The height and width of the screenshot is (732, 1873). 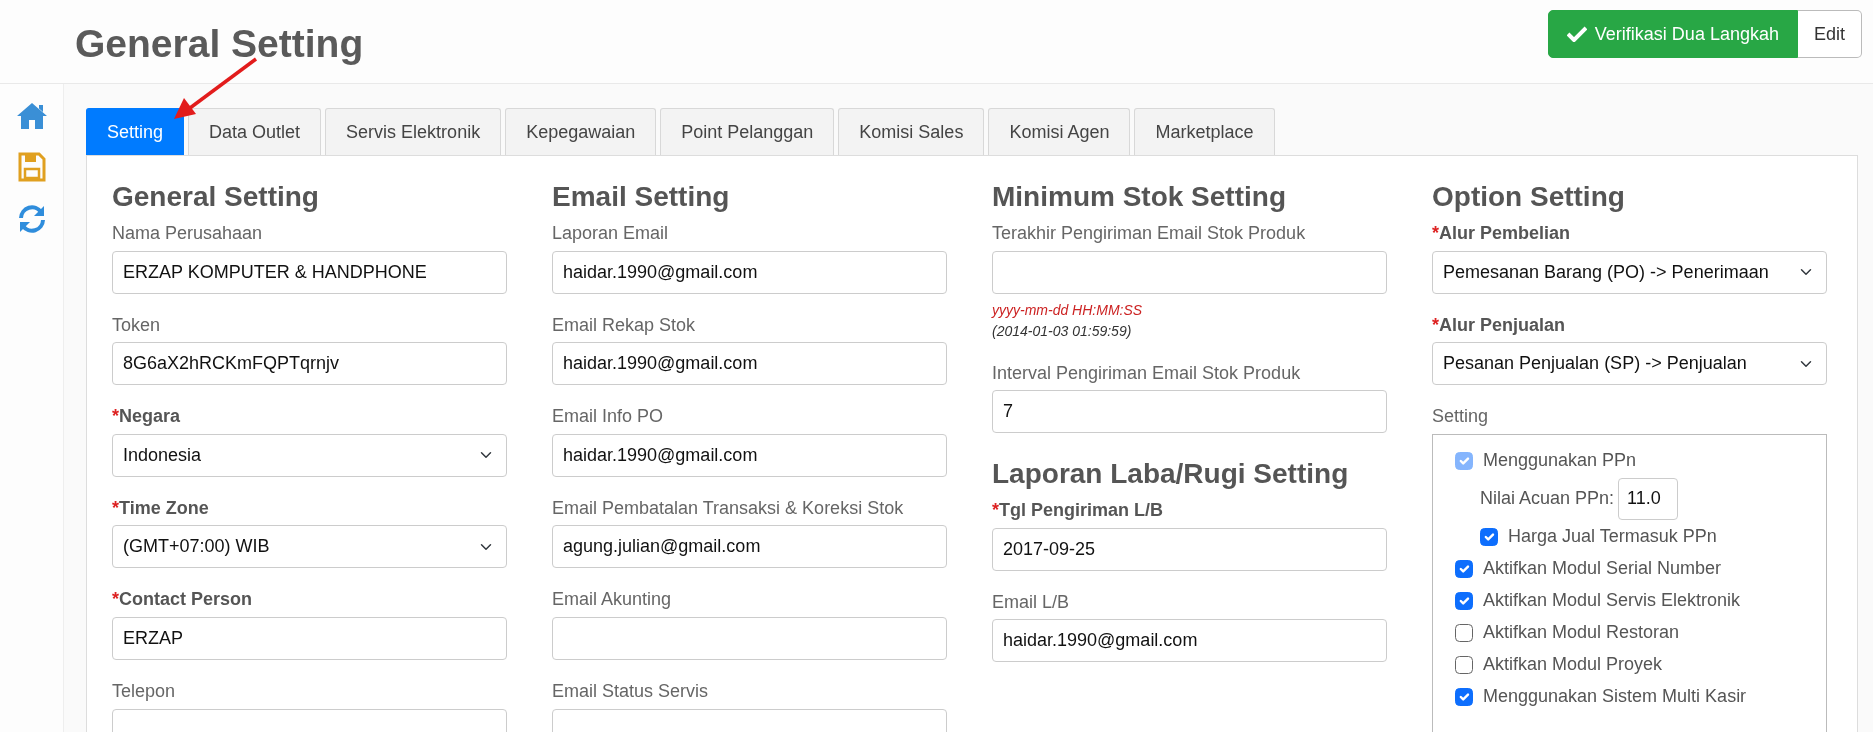 What do you see at coordinates (612, 600) in the screenshot?
I see `field-label: Email Akunting` at bounding box center [612, 600].